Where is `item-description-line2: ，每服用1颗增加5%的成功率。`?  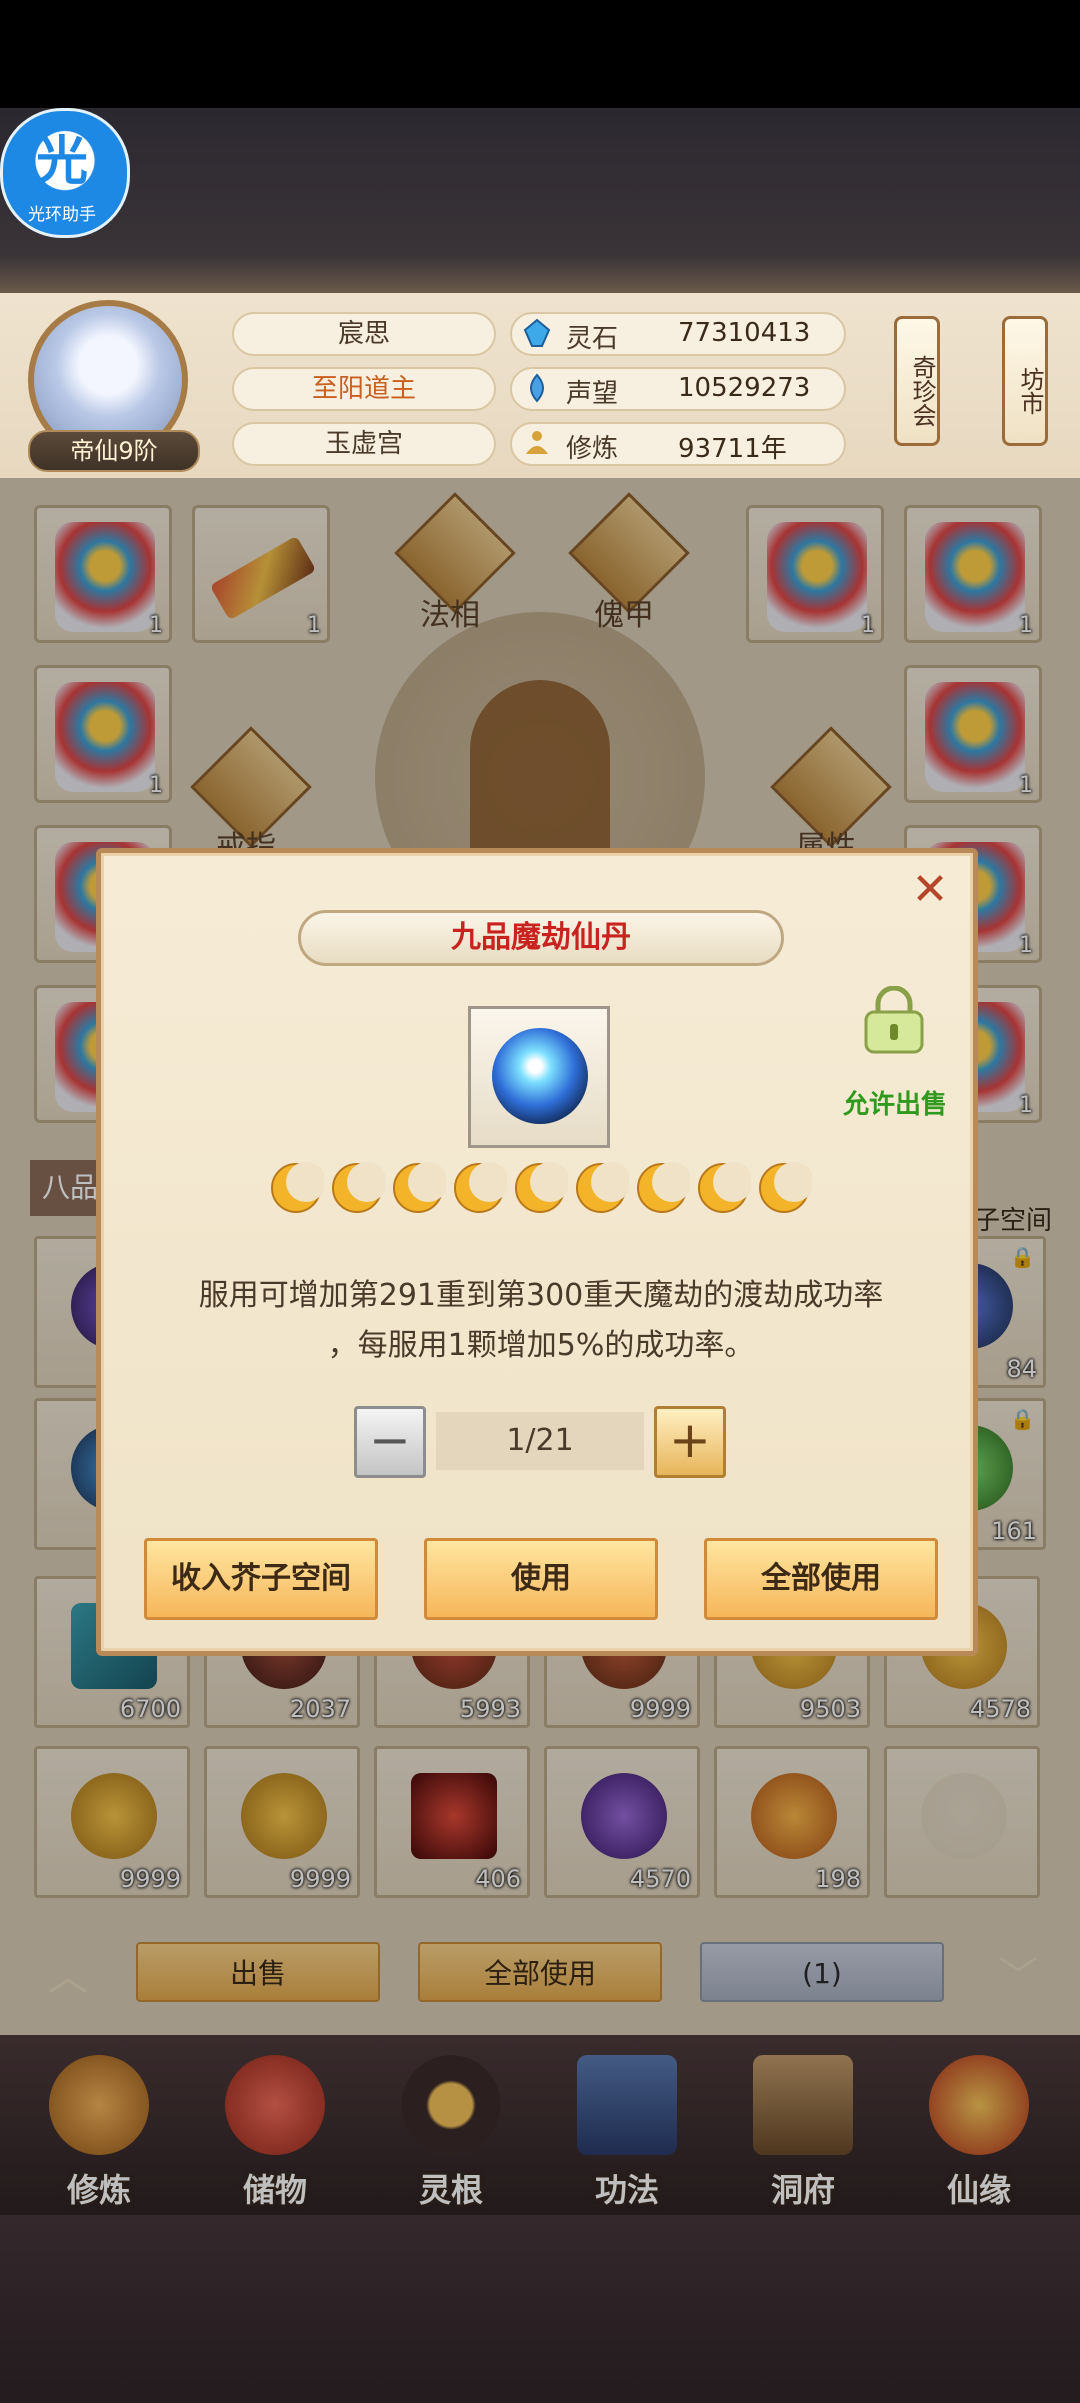 item-description-line2: ，每服用1颗增加5%的成功率。 is located at coordinates (541, 1345).